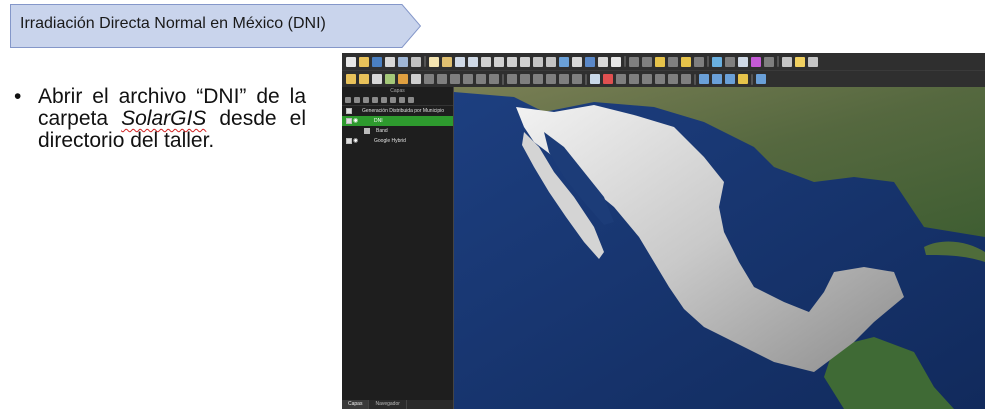 This screenshot has width=988, height=411. Describe the element at coordinates (512, 79) in the screenshot. I see `label-tool-icon` at that location.